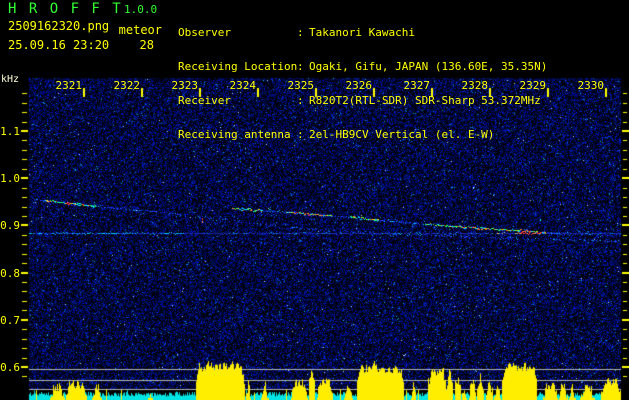 The width and height of the screenshot is (629, 400). I want to click on info-value: Ogaki, Gifu, JAPAN (136.60E, 35.35N), so click(428, 66).